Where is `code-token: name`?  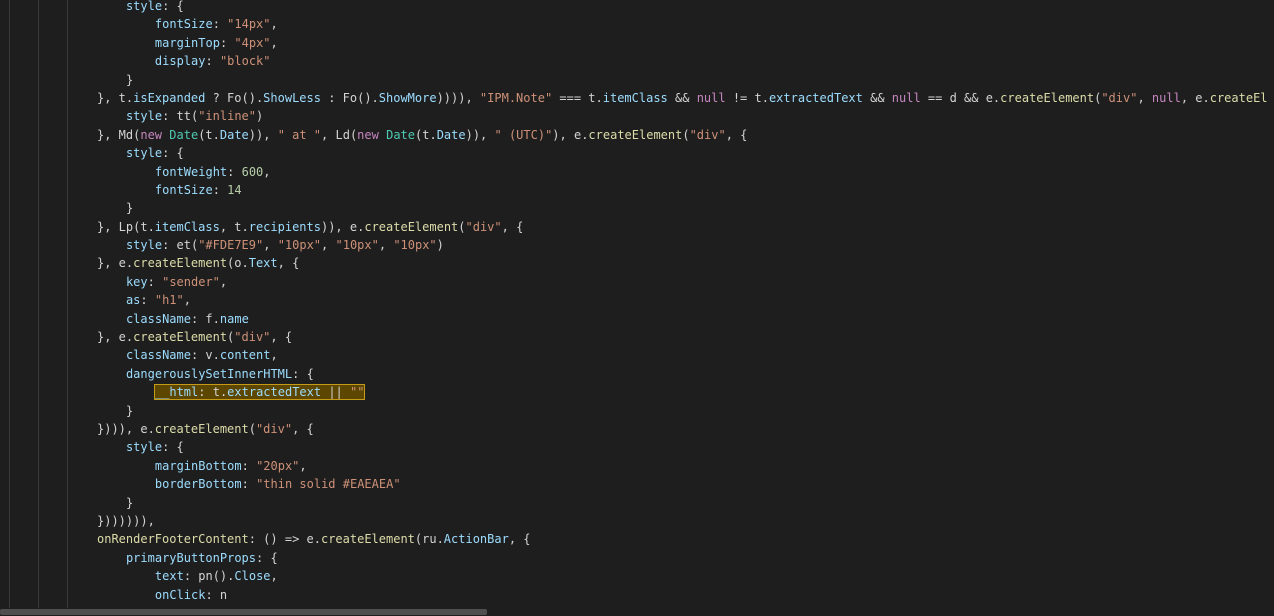
code-token: name is located at coordinates (234, 318).